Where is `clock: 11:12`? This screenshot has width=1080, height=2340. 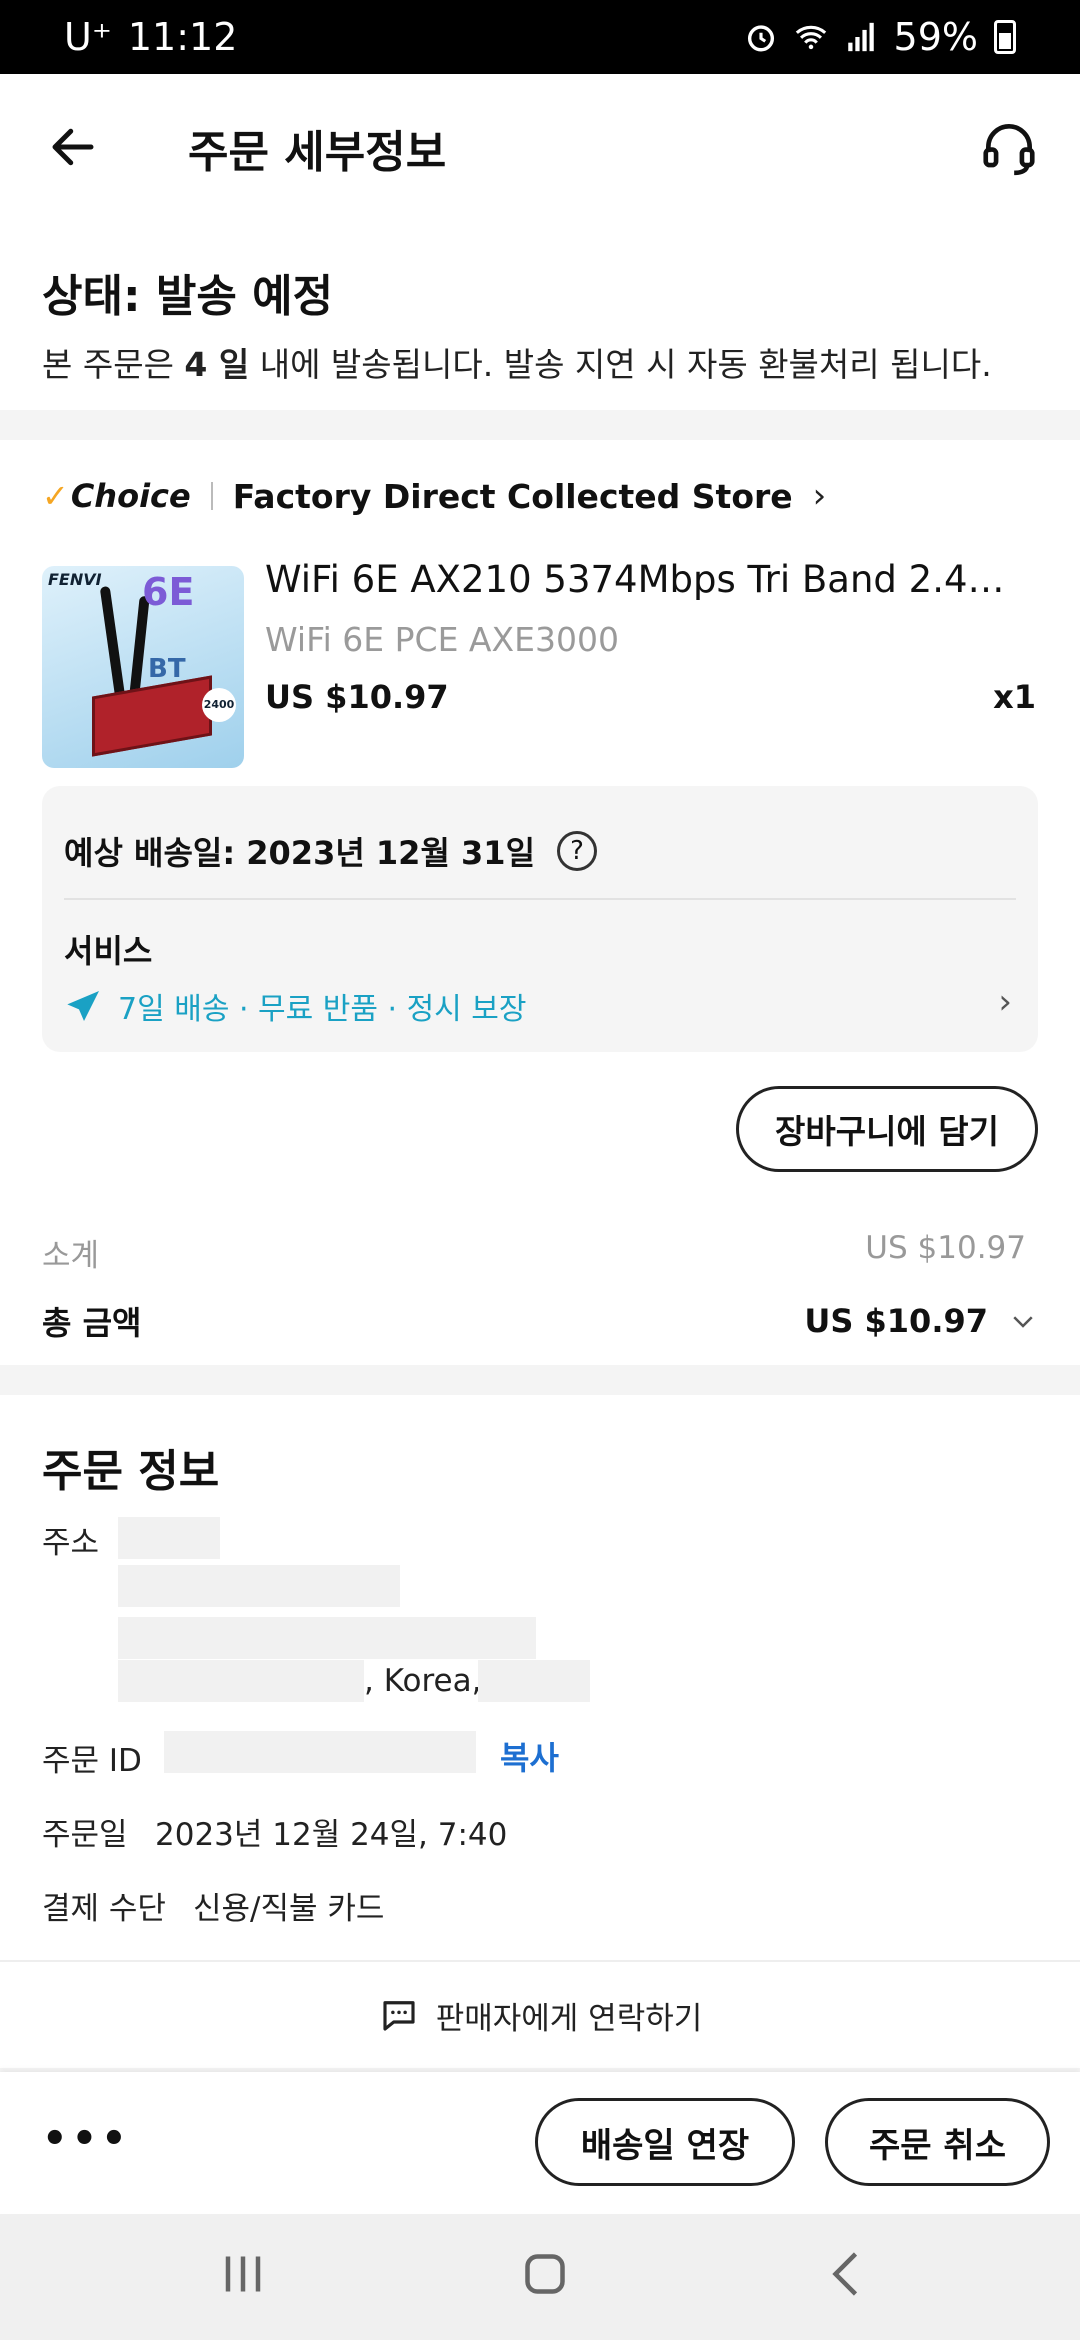 clock: 11:12 is located at coordinates (182, 37).